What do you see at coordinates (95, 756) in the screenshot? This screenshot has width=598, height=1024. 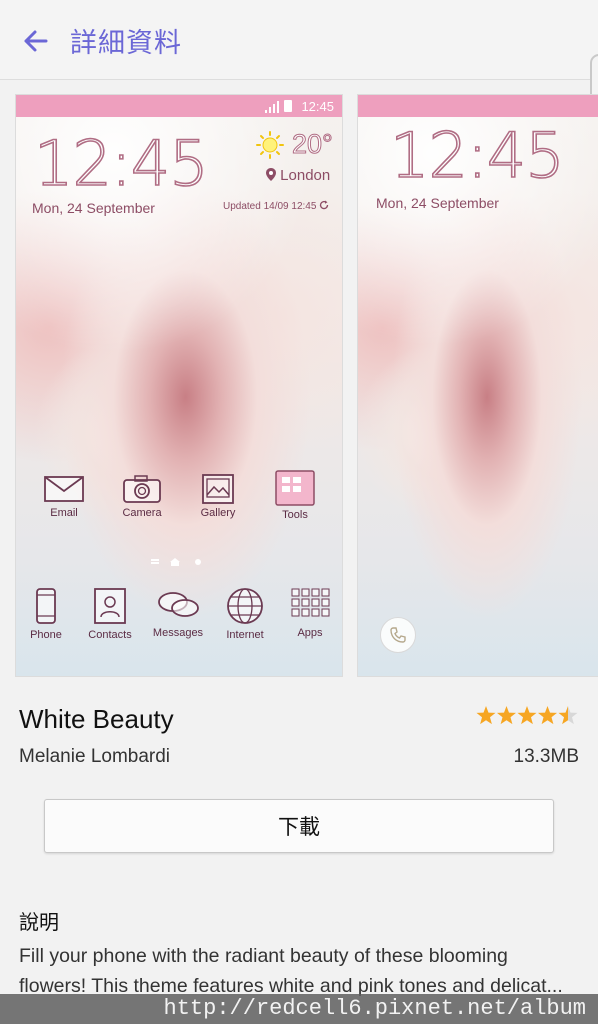 I see `theme-author: Melanie Lombardi` at bounding box center [95, 756].